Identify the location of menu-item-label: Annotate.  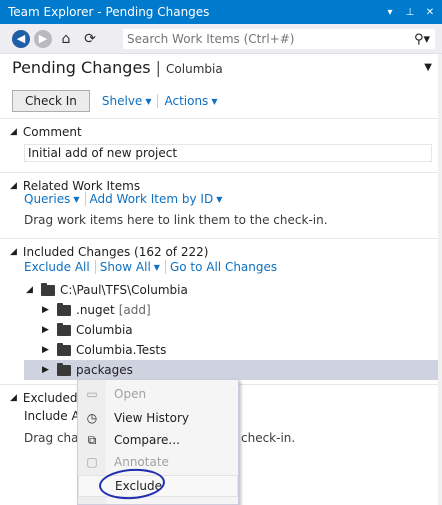
(141, 462).